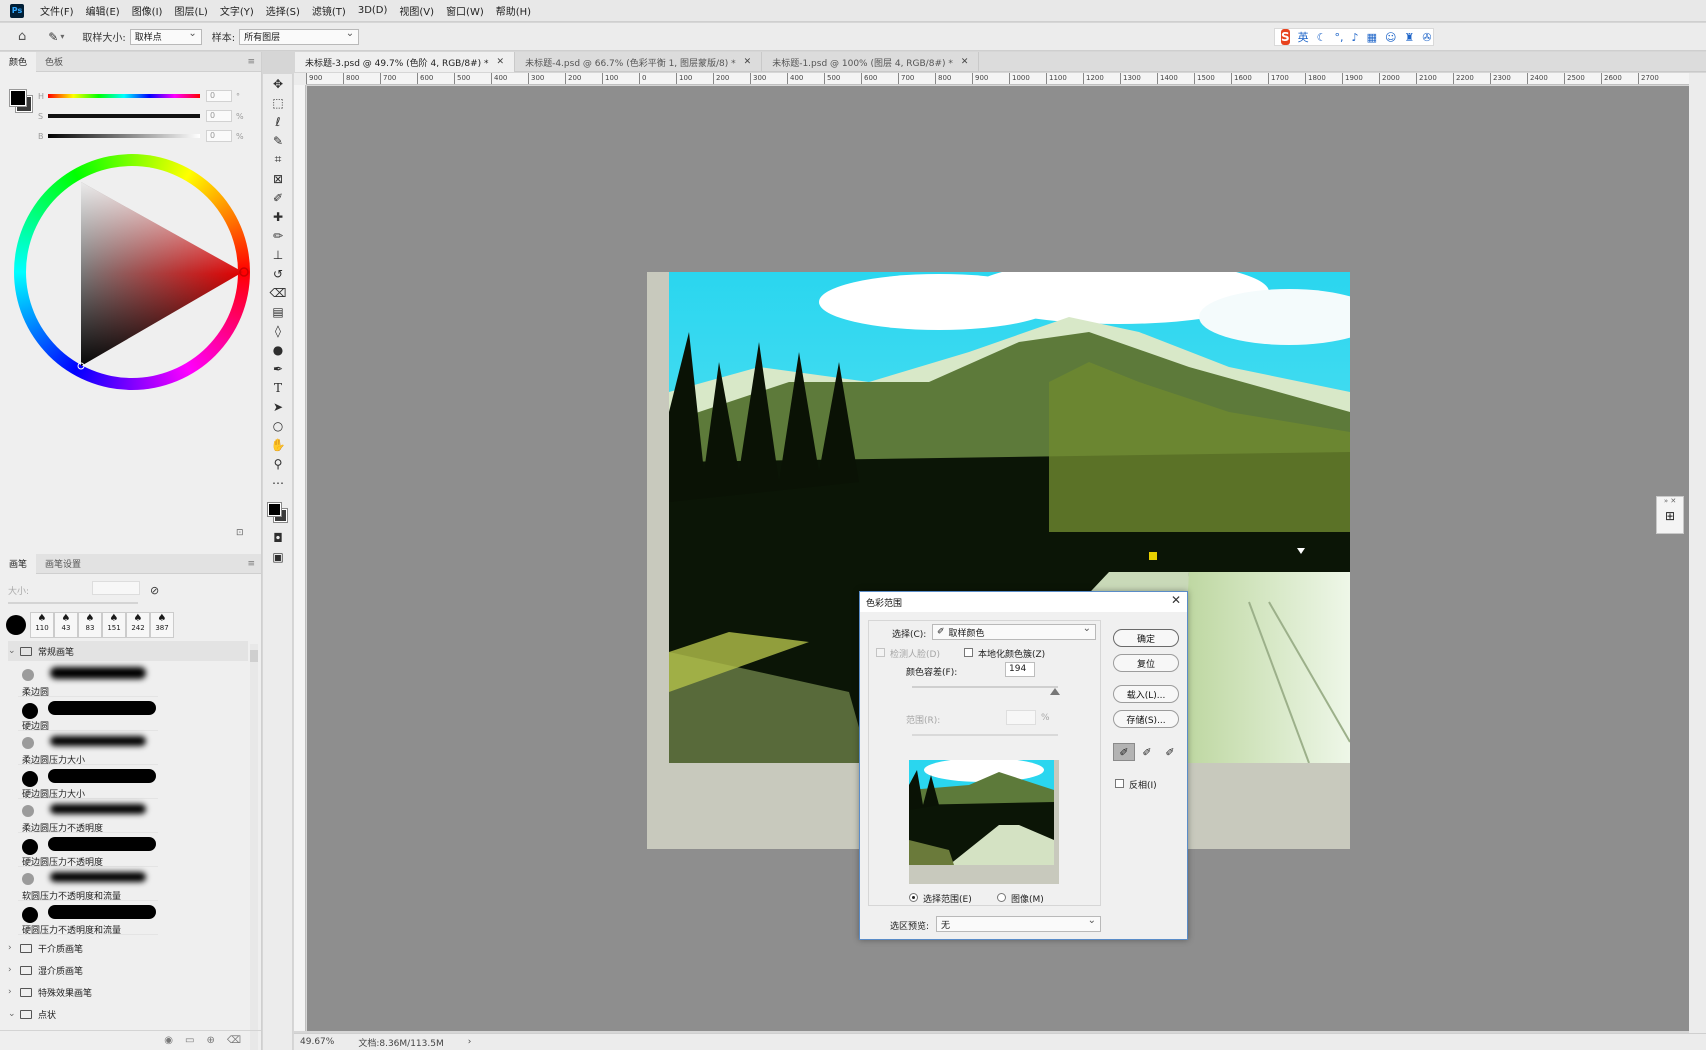 The image size is (1706, 1050). I want to click on punctuation-icon: °,, so click(1339, 37).